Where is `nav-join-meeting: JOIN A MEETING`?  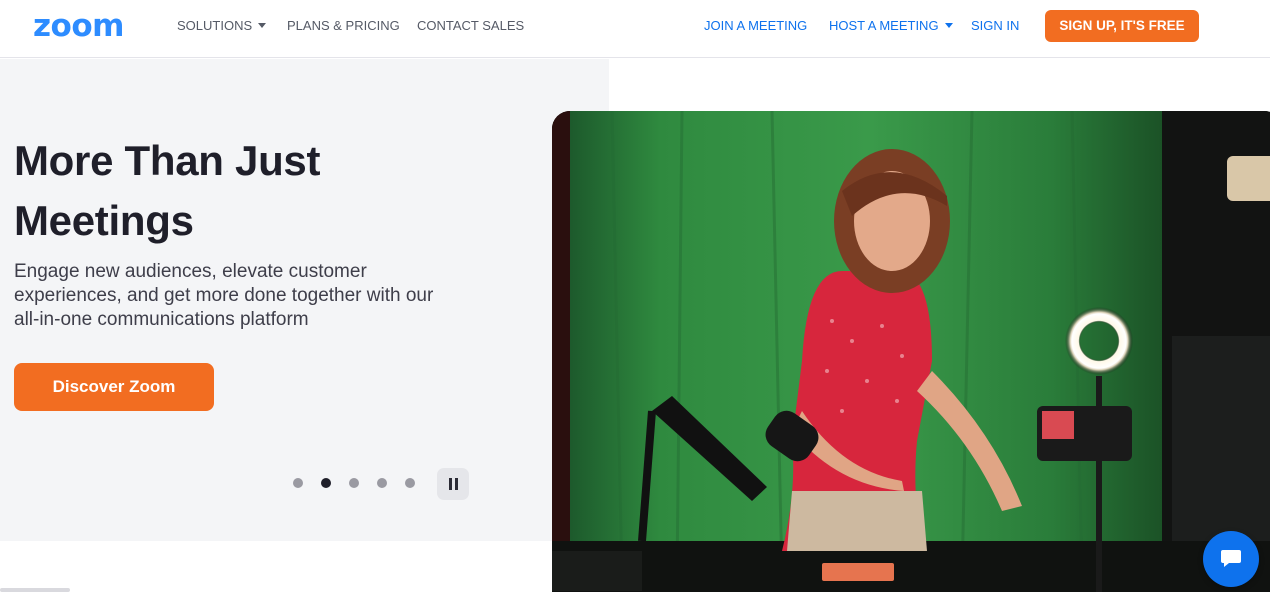 nav-join-meeting: JOIN A MEETING is located at coordinates (755, 26).